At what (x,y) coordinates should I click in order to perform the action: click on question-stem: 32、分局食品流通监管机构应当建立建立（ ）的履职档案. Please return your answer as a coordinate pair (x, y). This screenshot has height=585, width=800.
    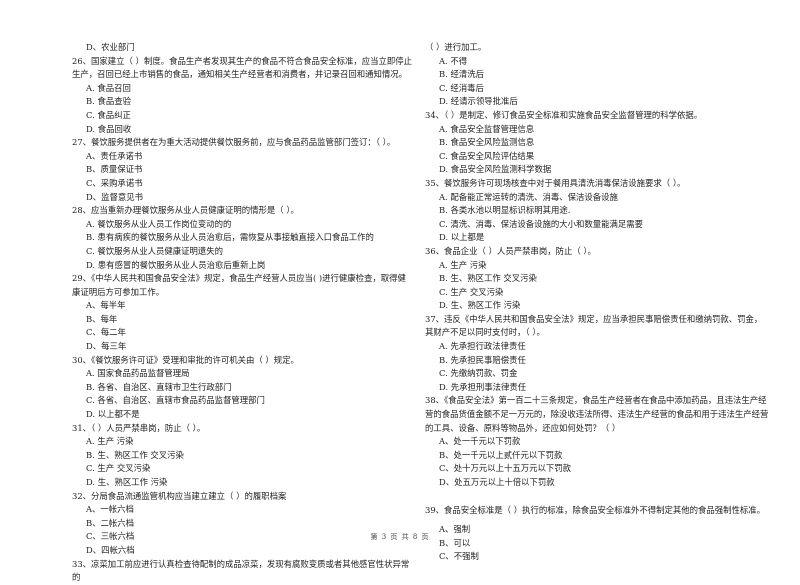
    Looking at the image, I should click on (179, 495).